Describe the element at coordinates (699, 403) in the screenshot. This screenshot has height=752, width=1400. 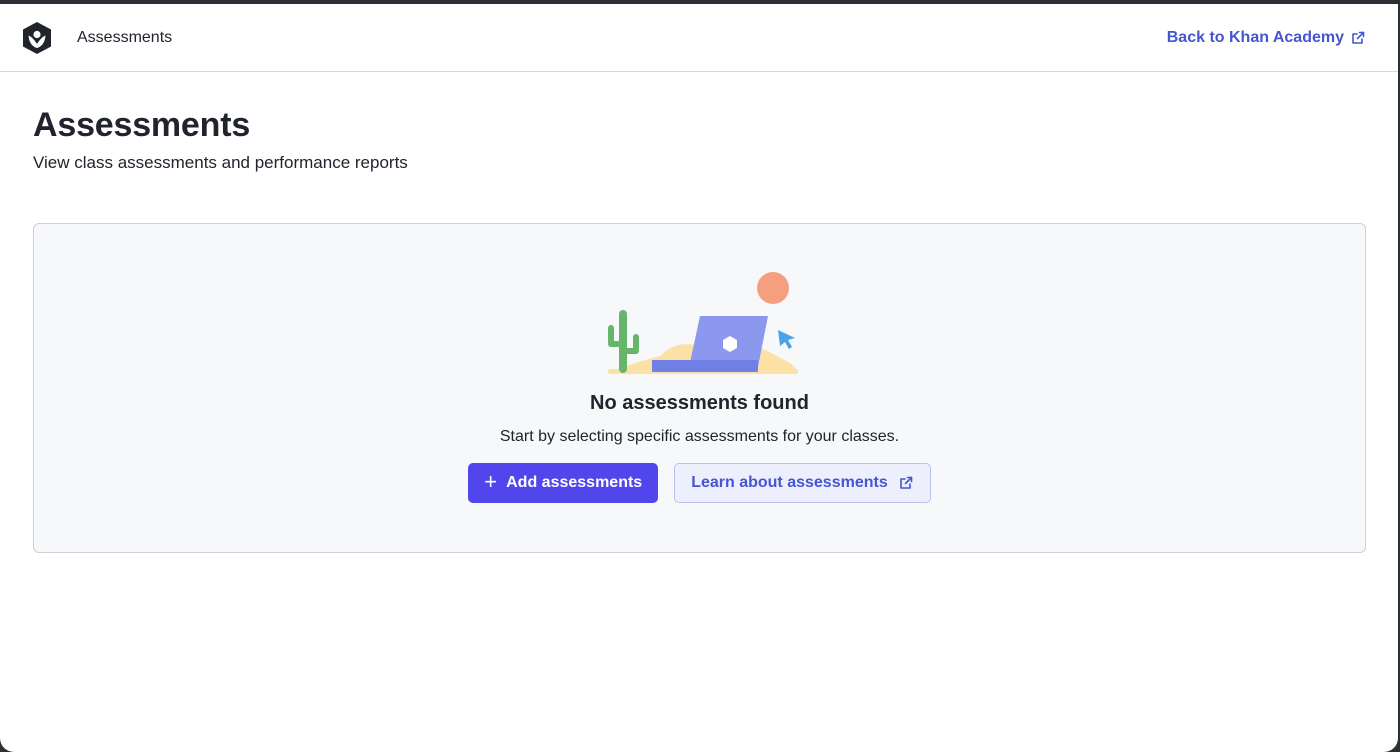
I see `empty-state-title: No assessments found` at that location.